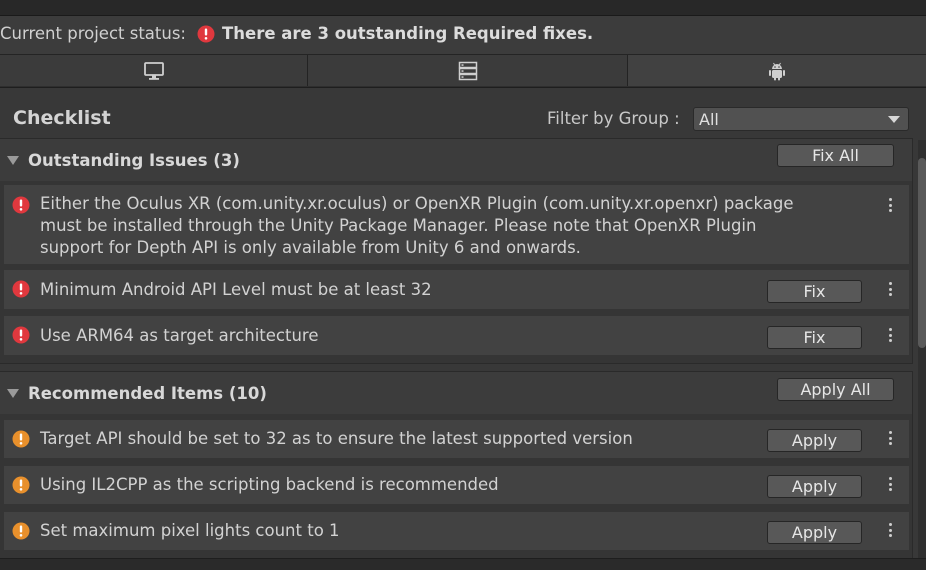 The image size is (926, 570). I want to click on filter-label: Filter by Group :, so click(613, 118).